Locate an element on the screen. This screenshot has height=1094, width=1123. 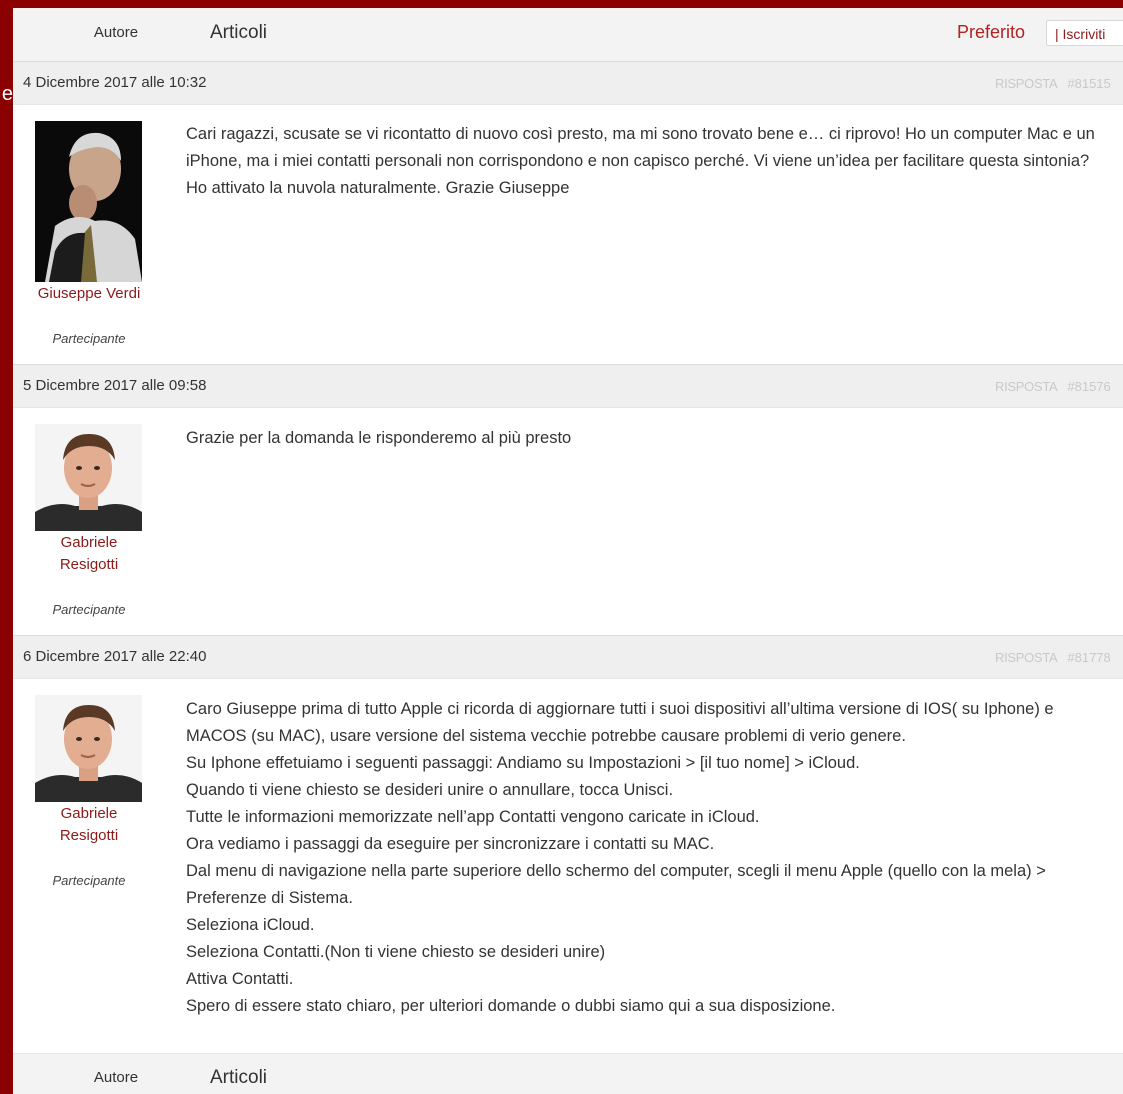
author-column-header: Autore is located at coordinates (116, 32).